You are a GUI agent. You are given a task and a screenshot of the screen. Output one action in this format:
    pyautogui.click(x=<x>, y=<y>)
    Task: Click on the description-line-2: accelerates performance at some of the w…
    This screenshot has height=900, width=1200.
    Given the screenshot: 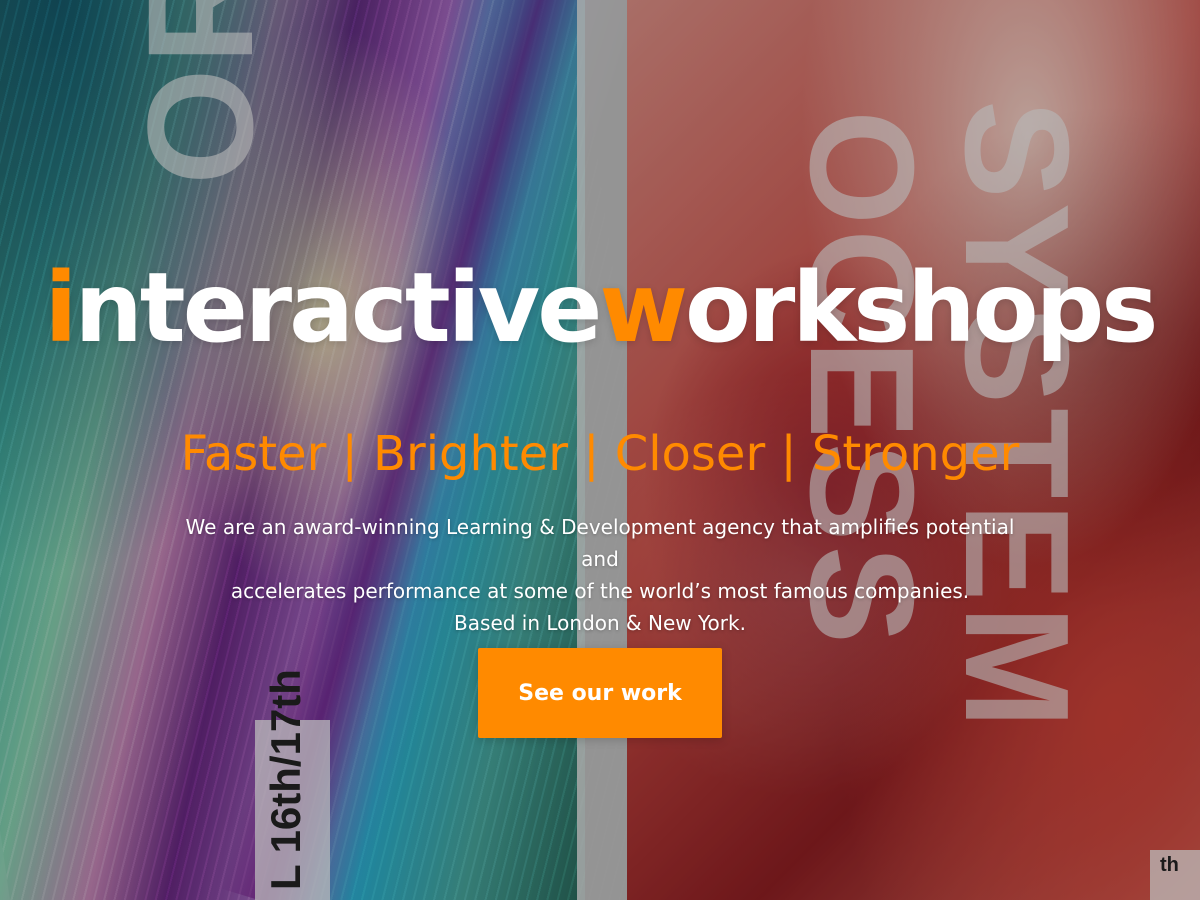 What is the action you would take?
    pyautogui.click(x=600, y=591)
    